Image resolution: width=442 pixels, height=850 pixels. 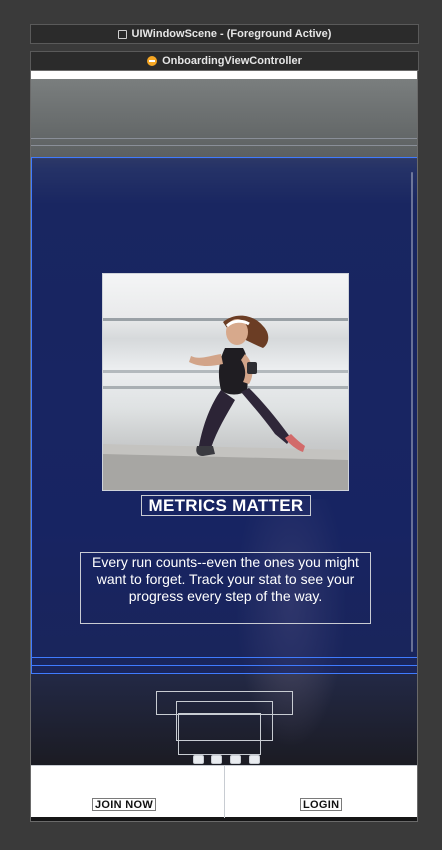 I want to click on onboarding-title: METRICS MATTER, so click(x=226, y=505).